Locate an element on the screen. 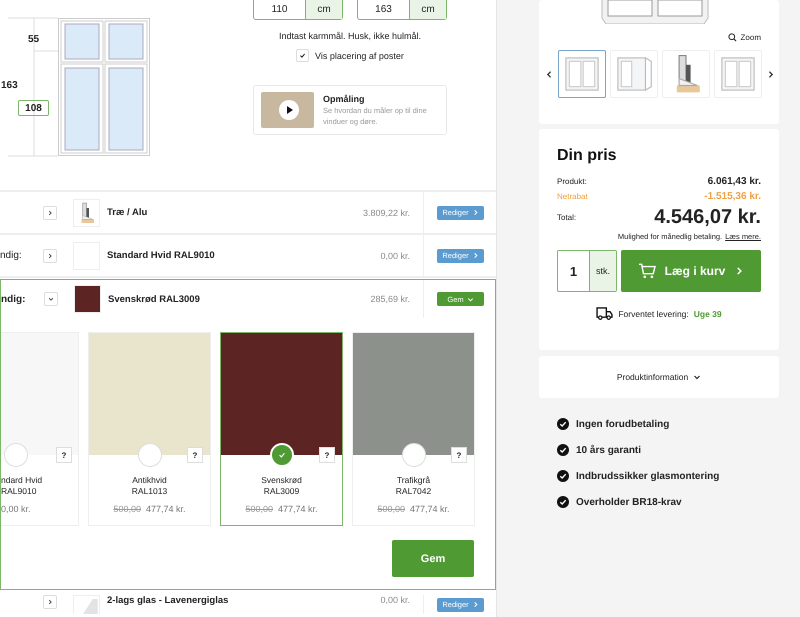 This screenshot has height=617, width=800. window-profile-thumbnail is located at coordinates (686, 74).